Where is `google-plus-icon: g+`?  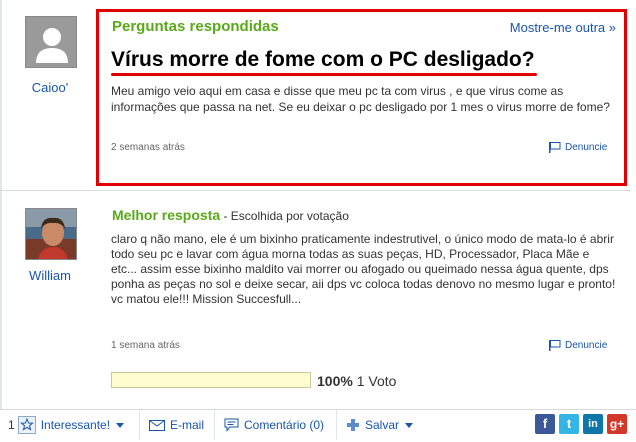 google-plus-icon: g+ is located at coordinates (617, 424).